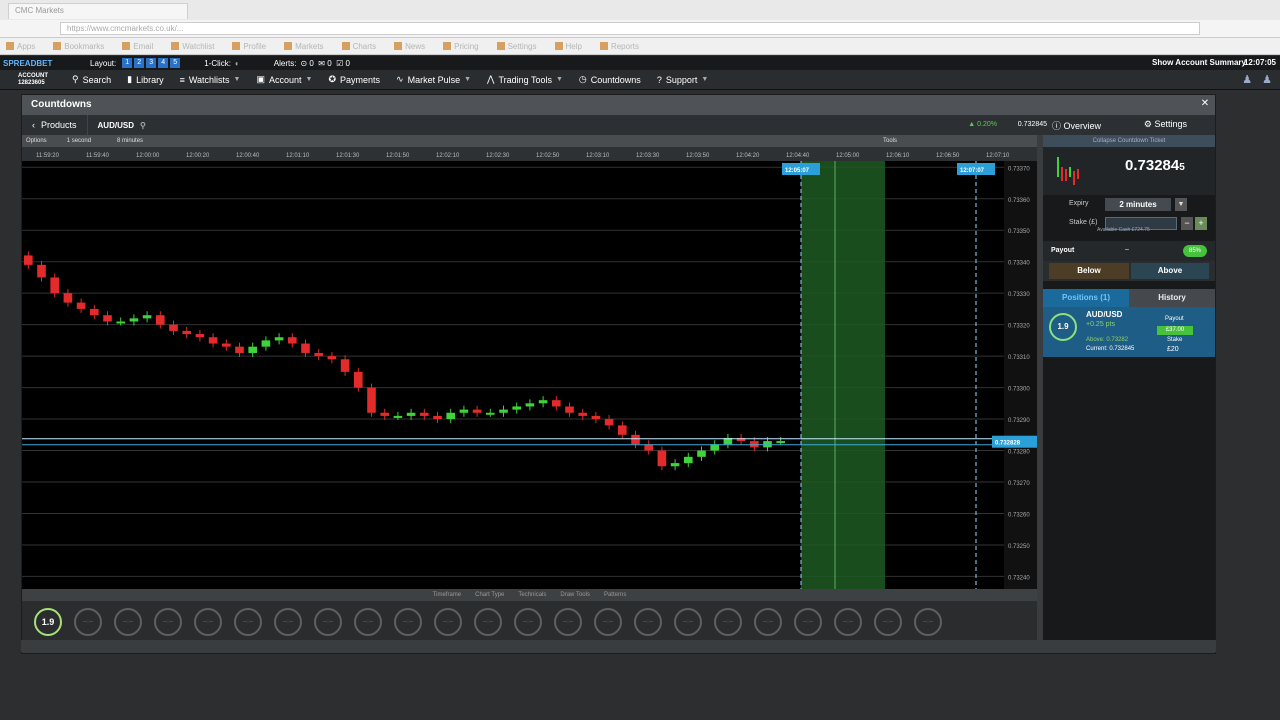 Image resolution: width=1280 pixels, height=720 pixels. What do you see at coordinates (1201, 223) in the screenshot?
I see `stake-increase-button: +` at bounding box center [1201, 223].